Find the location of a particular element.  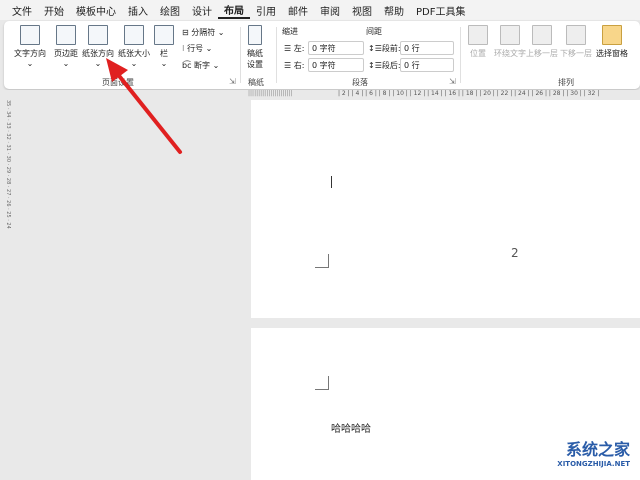

watermark-url: XITONGZHIJIA.NET is located at coordinates (593, 464).